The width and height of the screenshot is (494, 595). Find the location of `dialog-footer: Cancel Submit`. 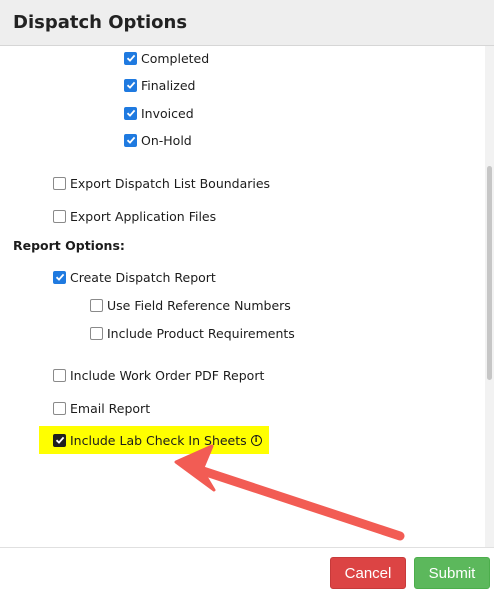

dialog-footer: Cancel Submit is located at coordinates (247, 571).